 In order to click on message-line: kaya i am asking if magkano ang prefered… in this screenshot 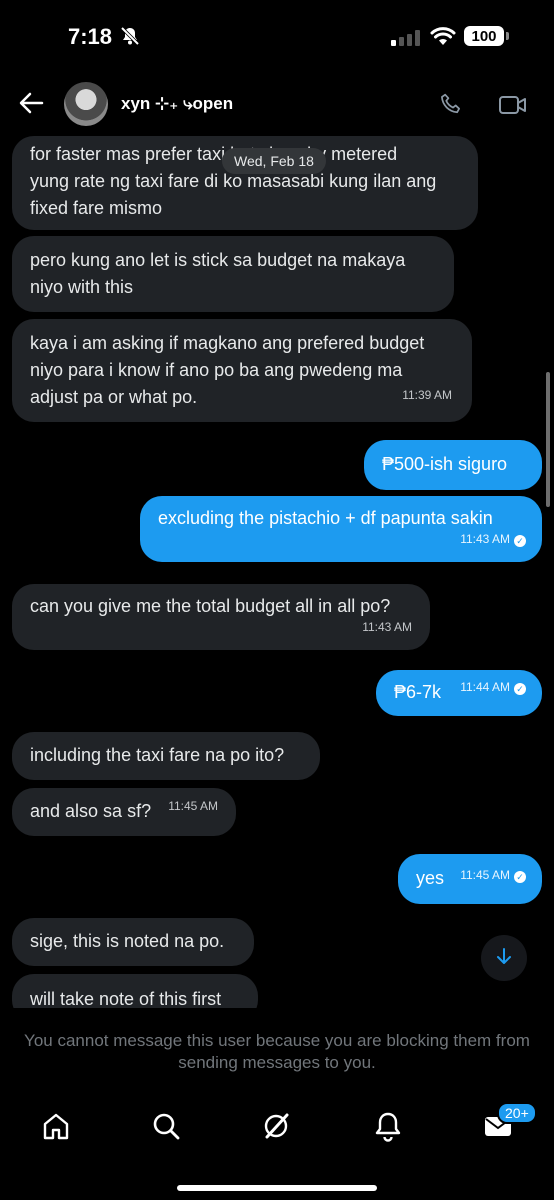, I will do `click(227, 343)`.